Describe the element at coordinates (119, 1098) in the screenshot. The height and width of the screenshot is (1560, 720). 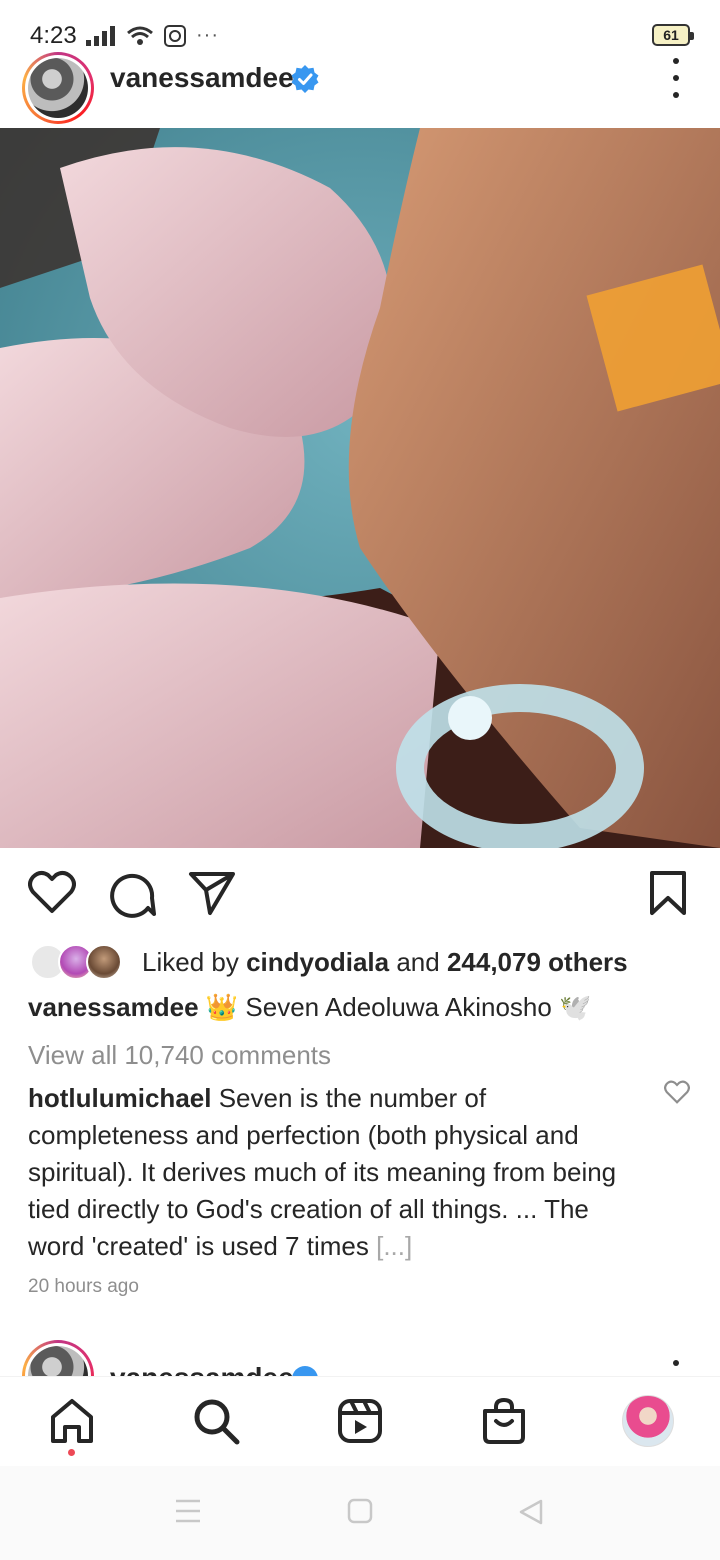
I see `comment-username: hotlulumichael` at that location.